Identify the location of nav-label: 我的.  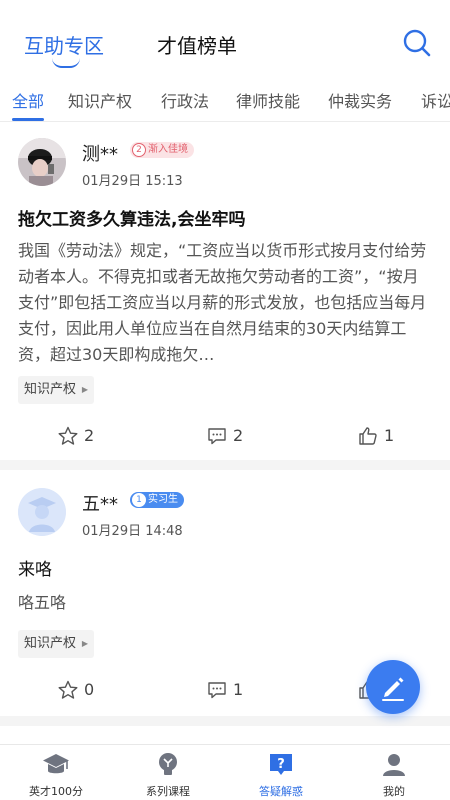
(394, 791).